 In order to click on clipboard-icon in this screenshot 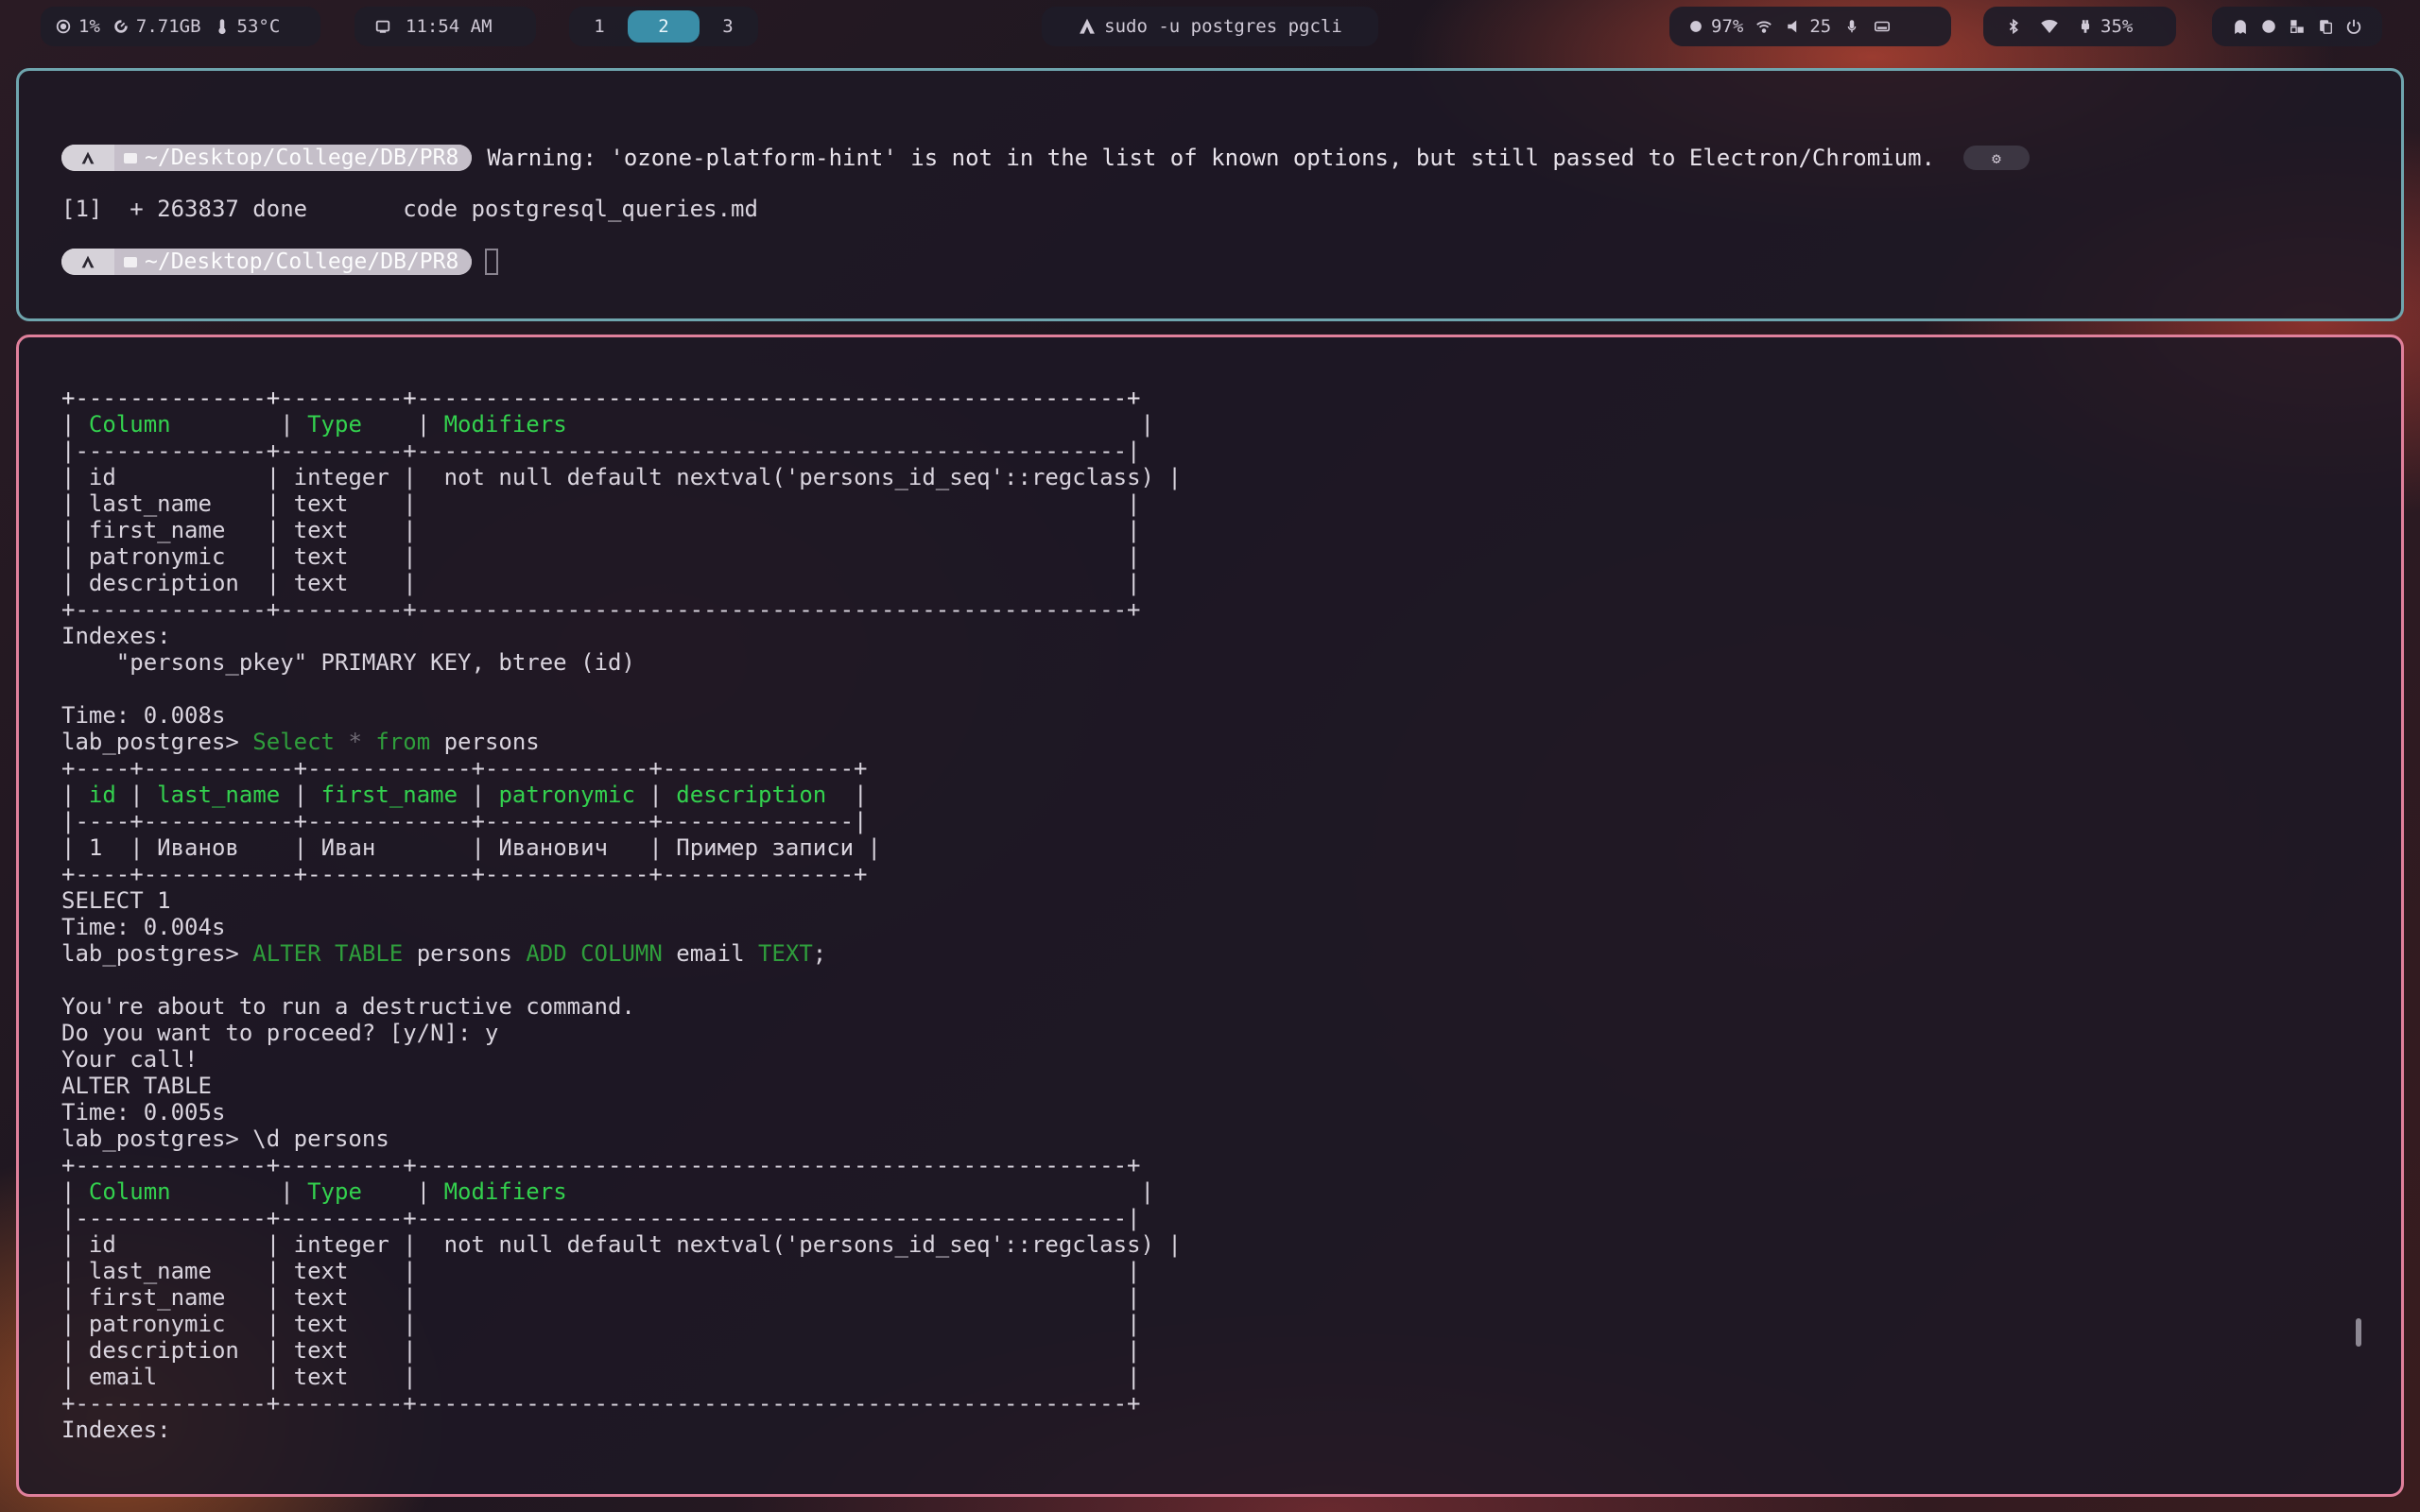, I will do `click(2325, 26)`.